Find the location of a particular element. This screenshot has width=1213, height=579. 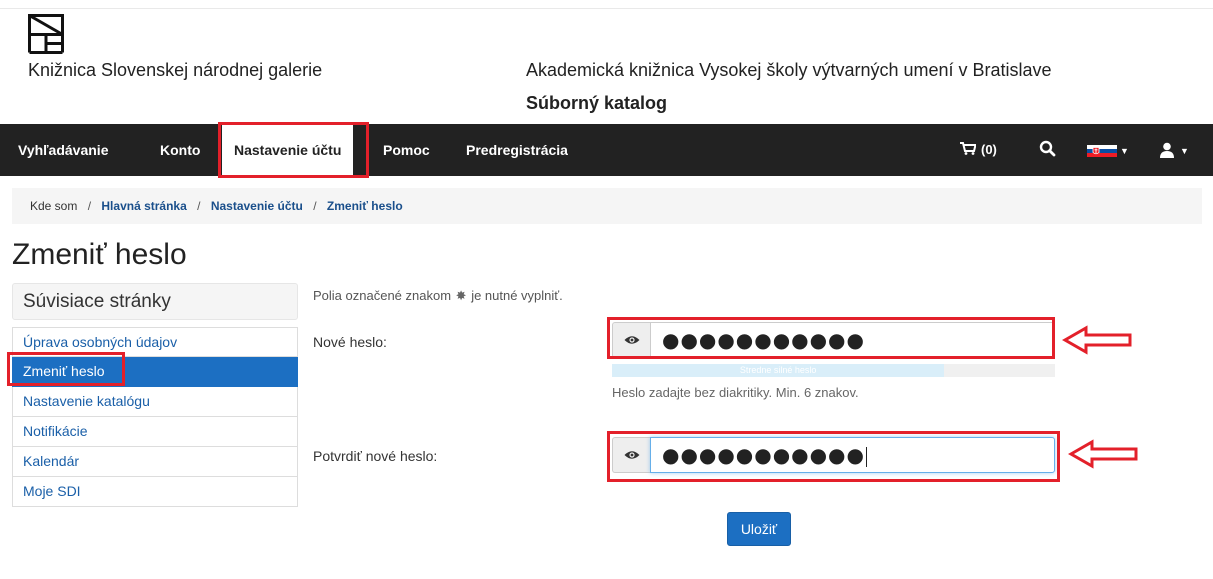

required-note-text: Polia označené znakom is located at coordinates (382, 295).